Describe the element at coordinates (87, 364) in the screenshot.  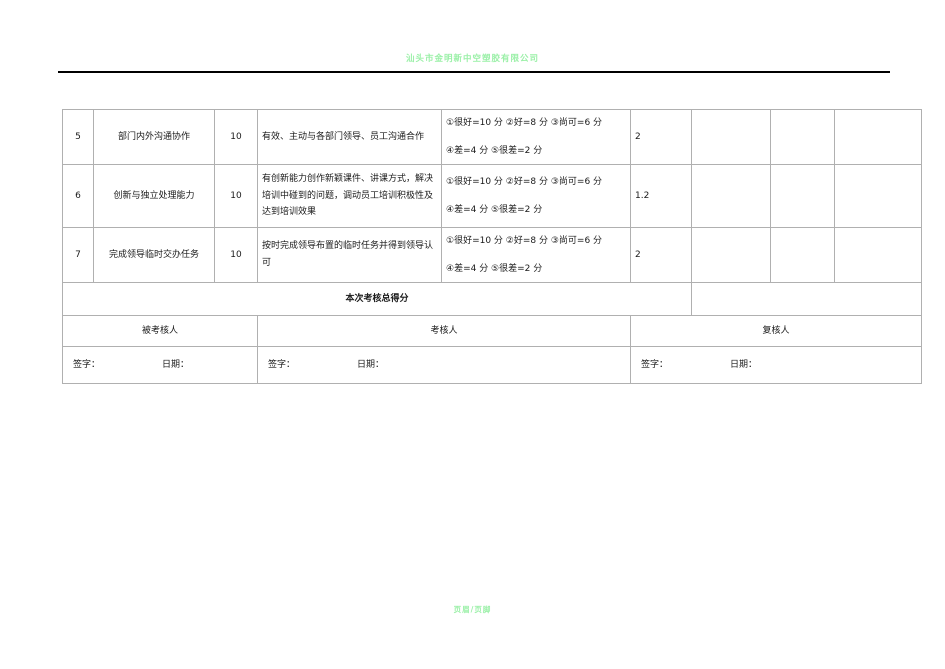
I see `signature-label-appraisee: 签字：` at that location.